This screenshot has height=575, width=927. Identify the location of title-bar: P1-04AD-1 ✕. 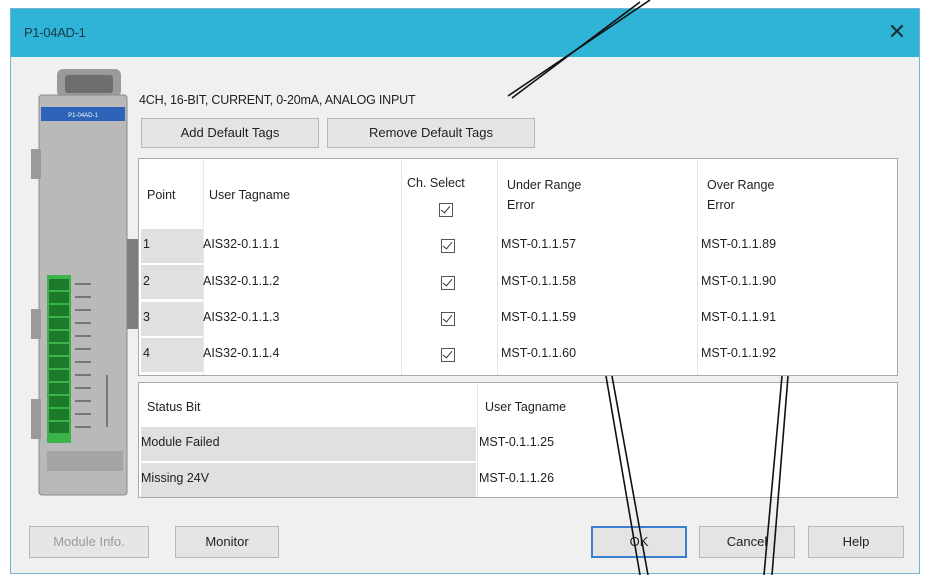
(465, 33).